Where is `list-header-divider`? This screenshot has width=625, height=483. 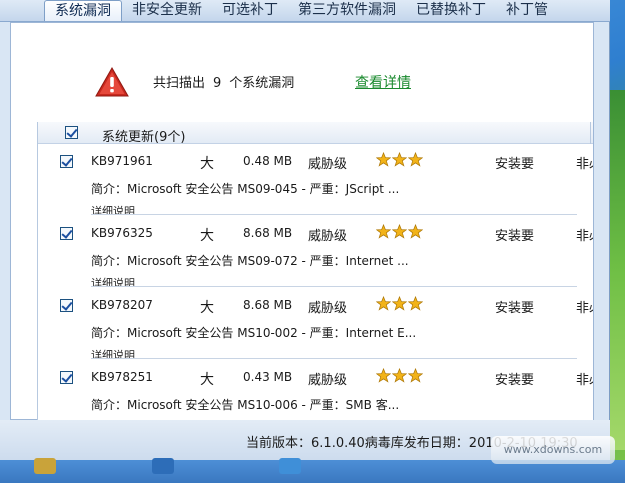 list-header-divider is located at coordinates (591, 133).